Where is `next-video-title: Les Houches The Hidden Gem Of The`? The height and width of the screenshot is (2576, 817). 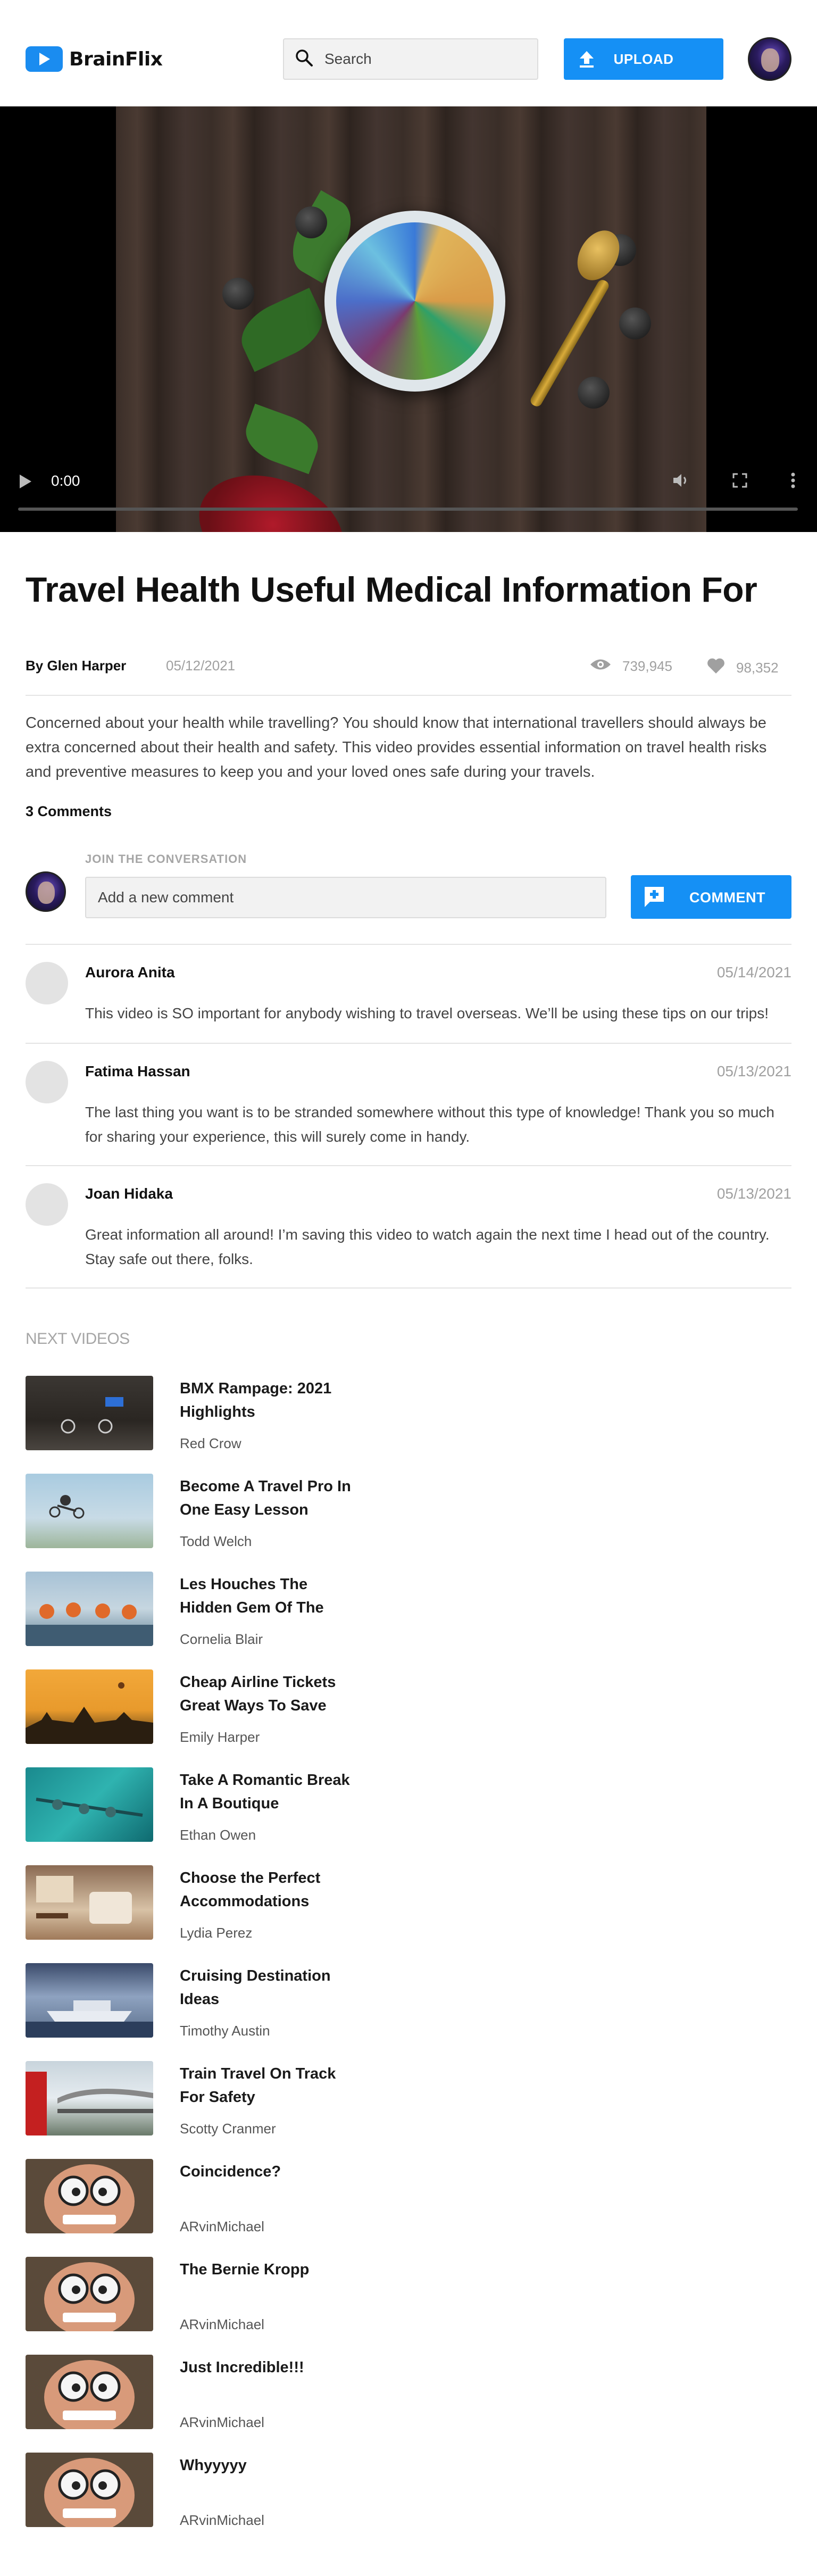
next-video-title: Les Houches The Hidden Gem Of The is located at coordinates (267, 1596).